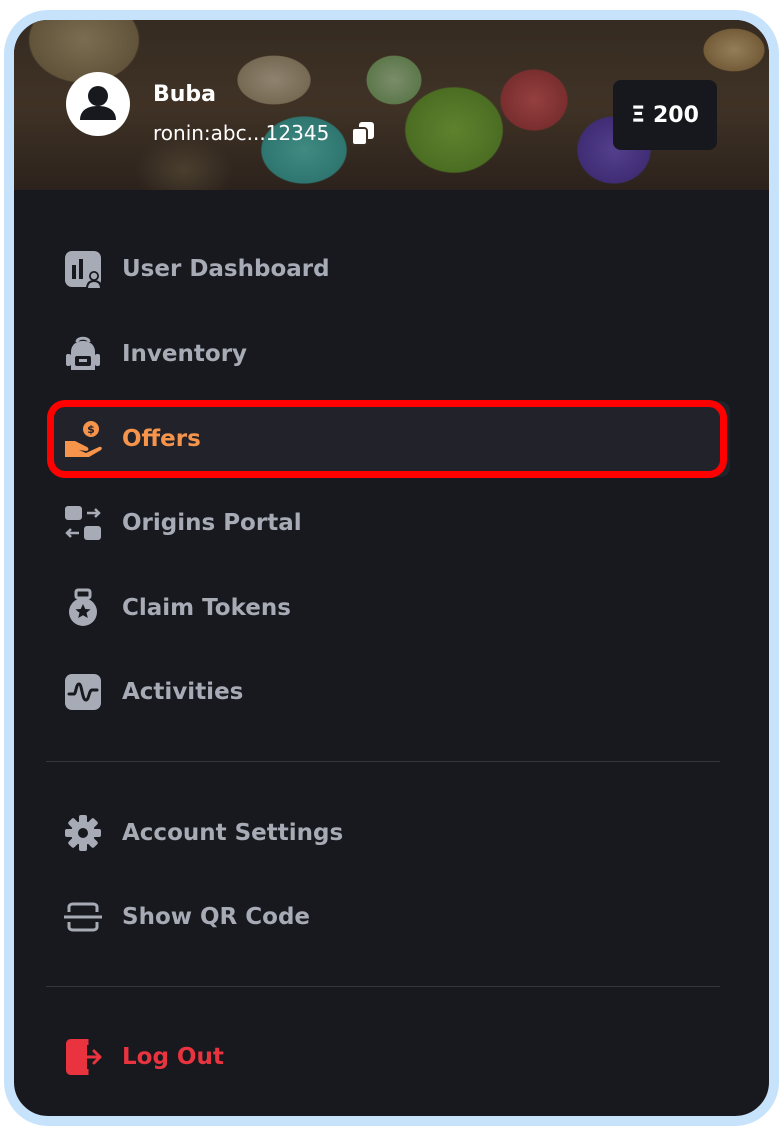 The height and width of the screenshot is (1136, 784). I want to click on menu-item-show-qr-code: Show QR Code, so click(392, 917).